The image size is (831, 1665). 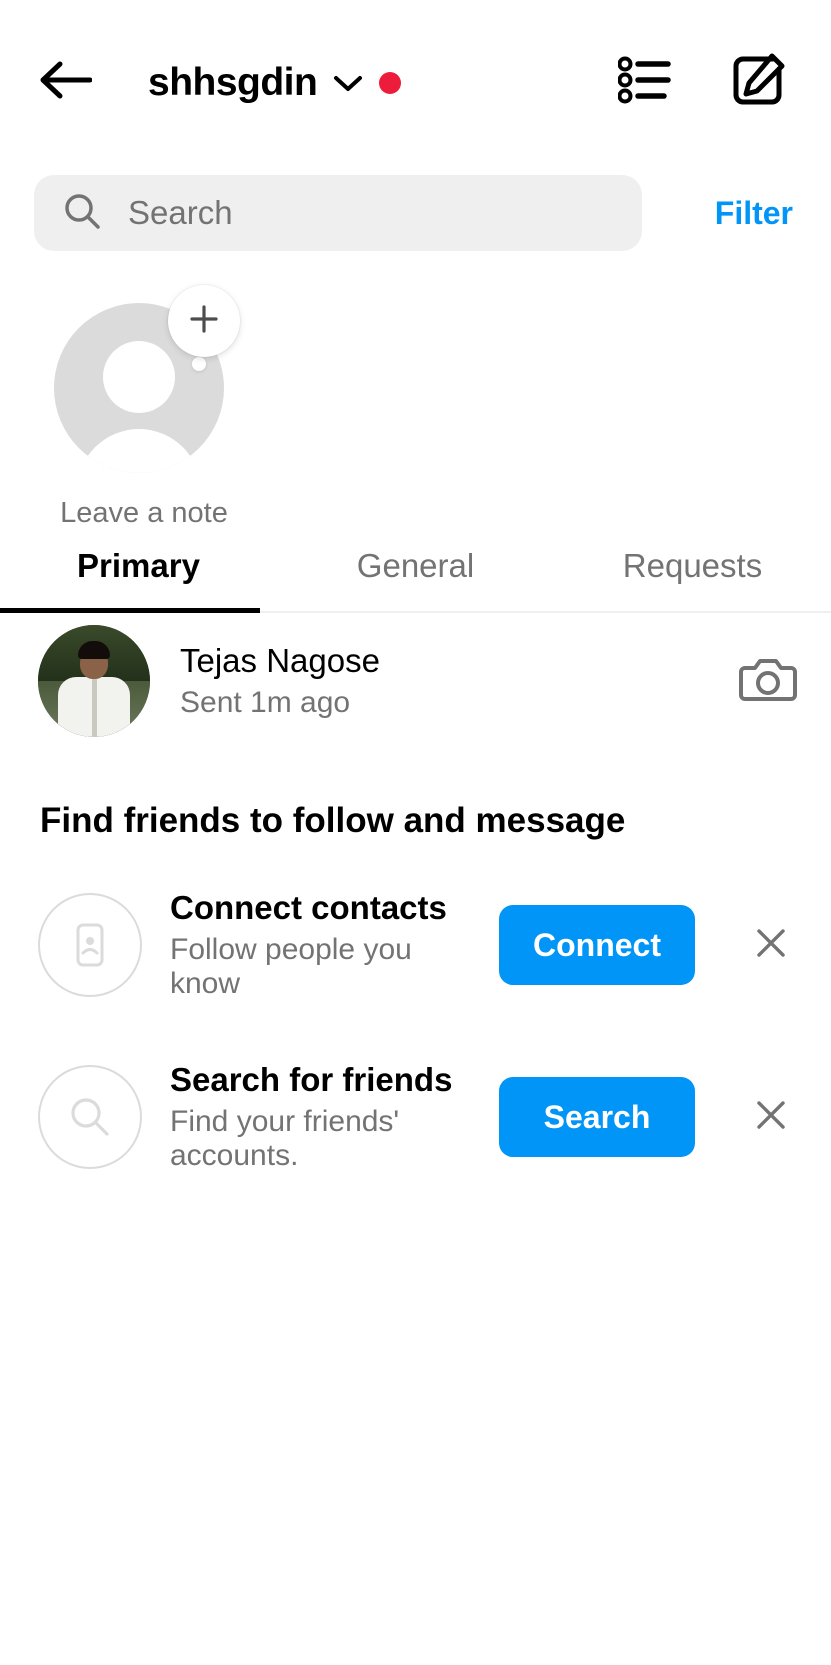 What do you see at coordinates (94, 650) in the screenshot?
I see `avatar-person-hair` at bounding box center [94, 650].